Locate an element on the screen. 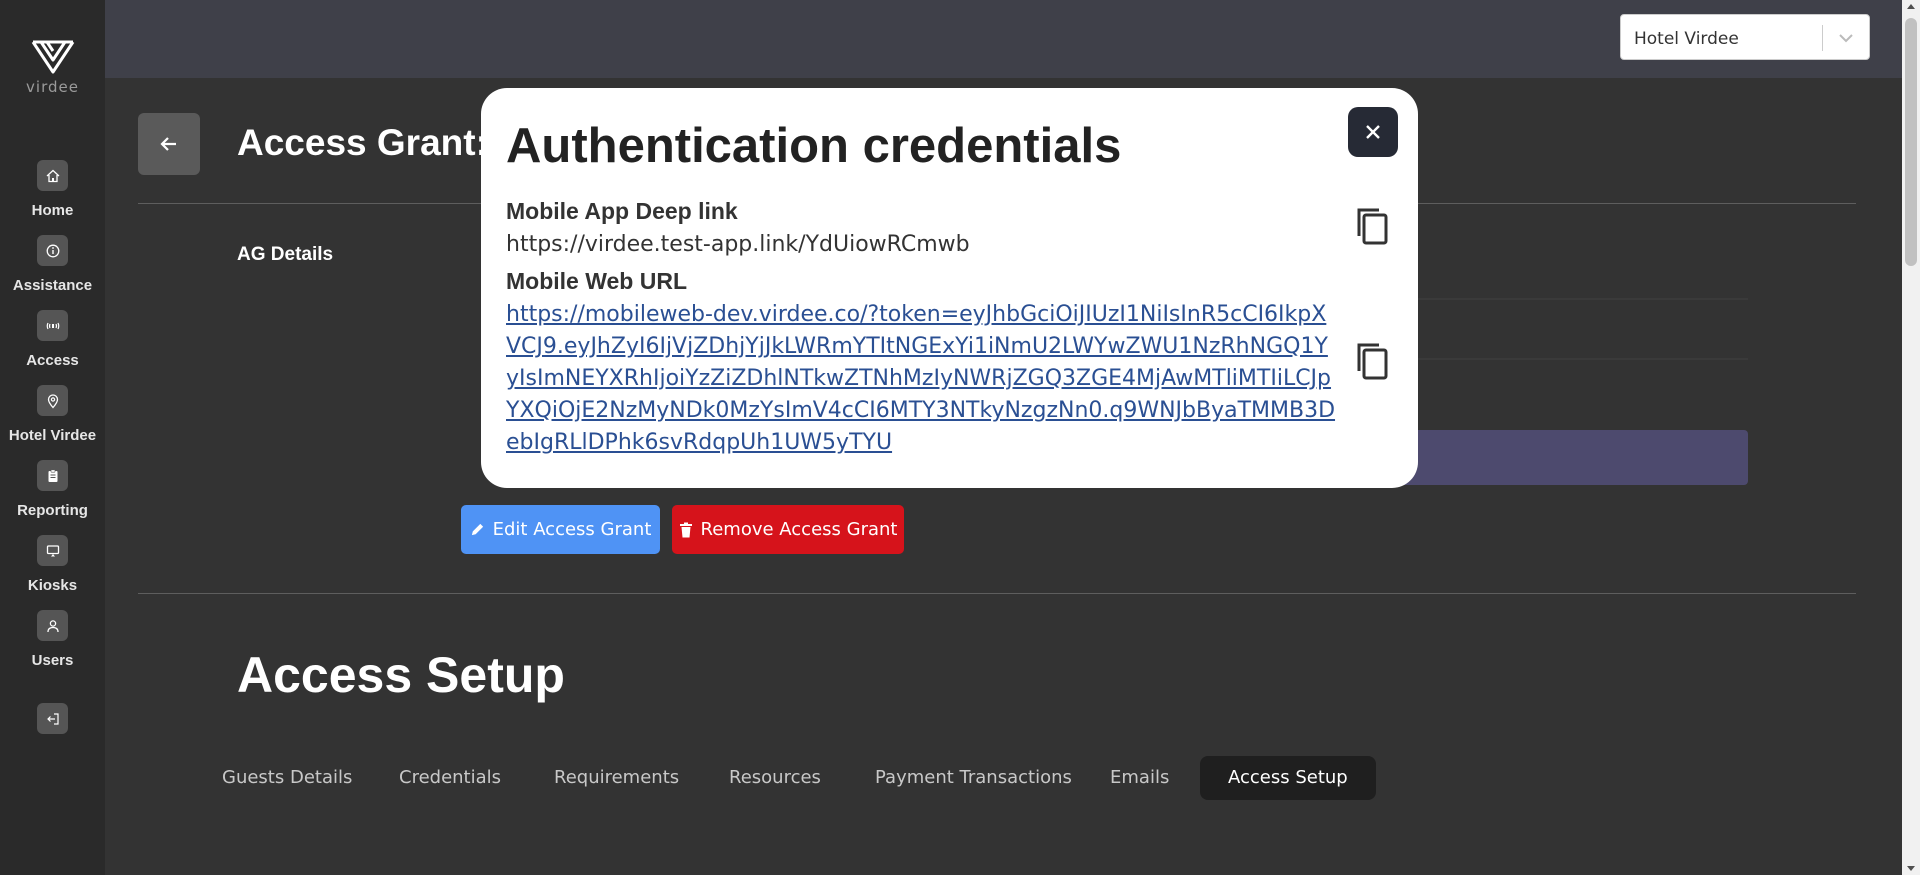  location-pin-icon is located at coordinates (52, 400).